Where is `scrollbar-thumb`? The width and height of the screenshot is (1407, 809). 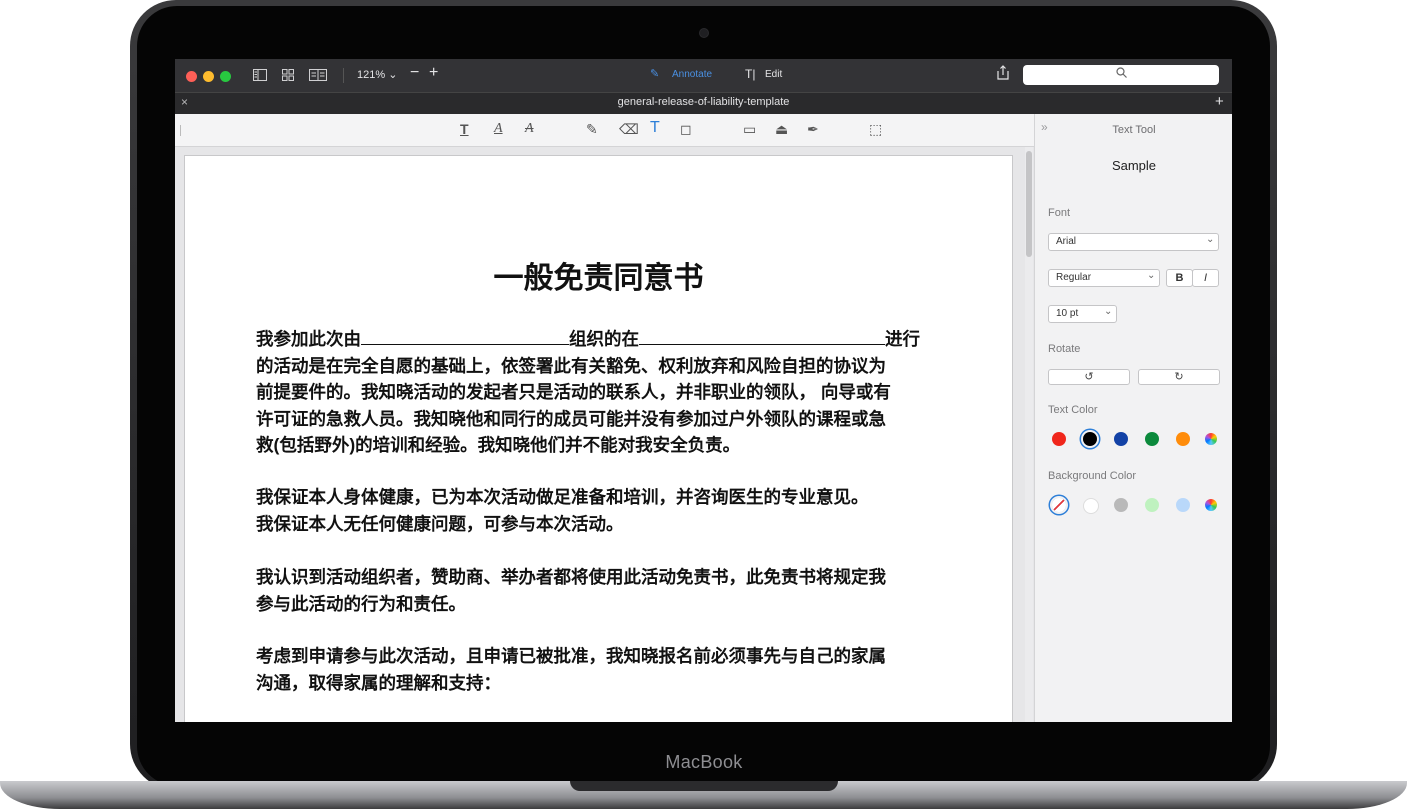
scrollbar-thumb is located at coordinates (1029, 204).